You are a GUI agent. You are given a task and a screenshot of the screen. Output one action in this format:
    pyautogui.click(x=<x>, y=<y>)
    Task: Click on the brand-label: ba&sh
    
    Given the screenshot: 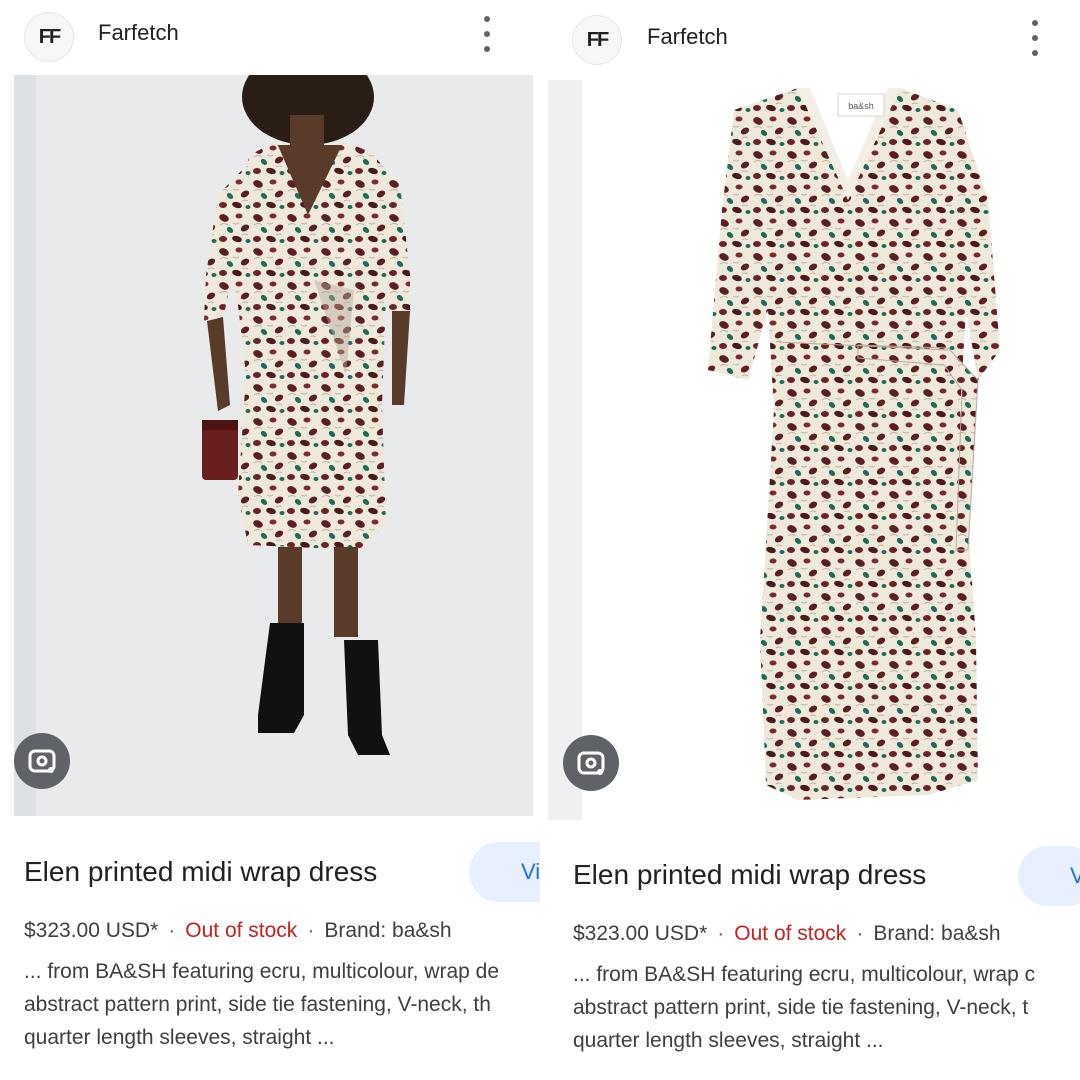 What is the action you would take?
    pyautogui.click(x=861, y=106)
    